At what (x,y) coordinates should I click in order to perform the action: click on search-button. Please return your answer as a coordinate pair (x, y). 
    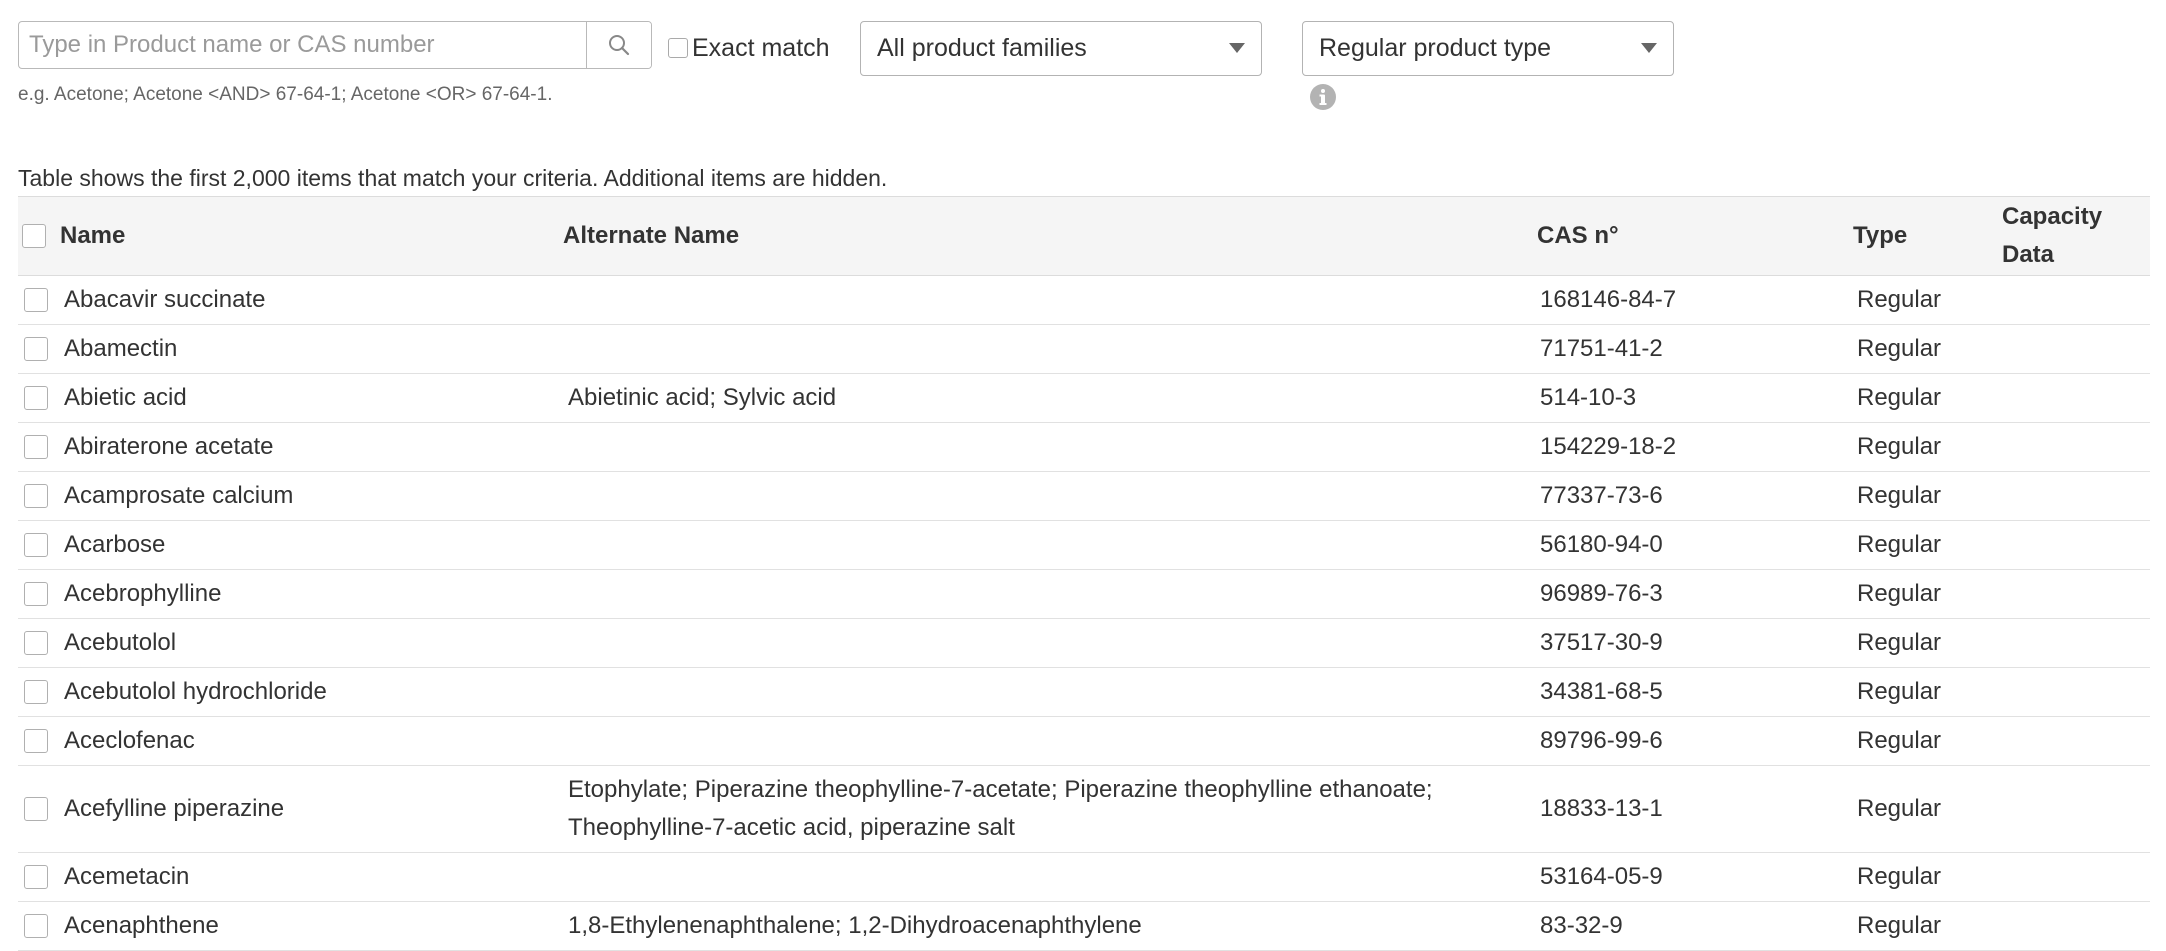
    Looking at the image, I should click on (618, 45).